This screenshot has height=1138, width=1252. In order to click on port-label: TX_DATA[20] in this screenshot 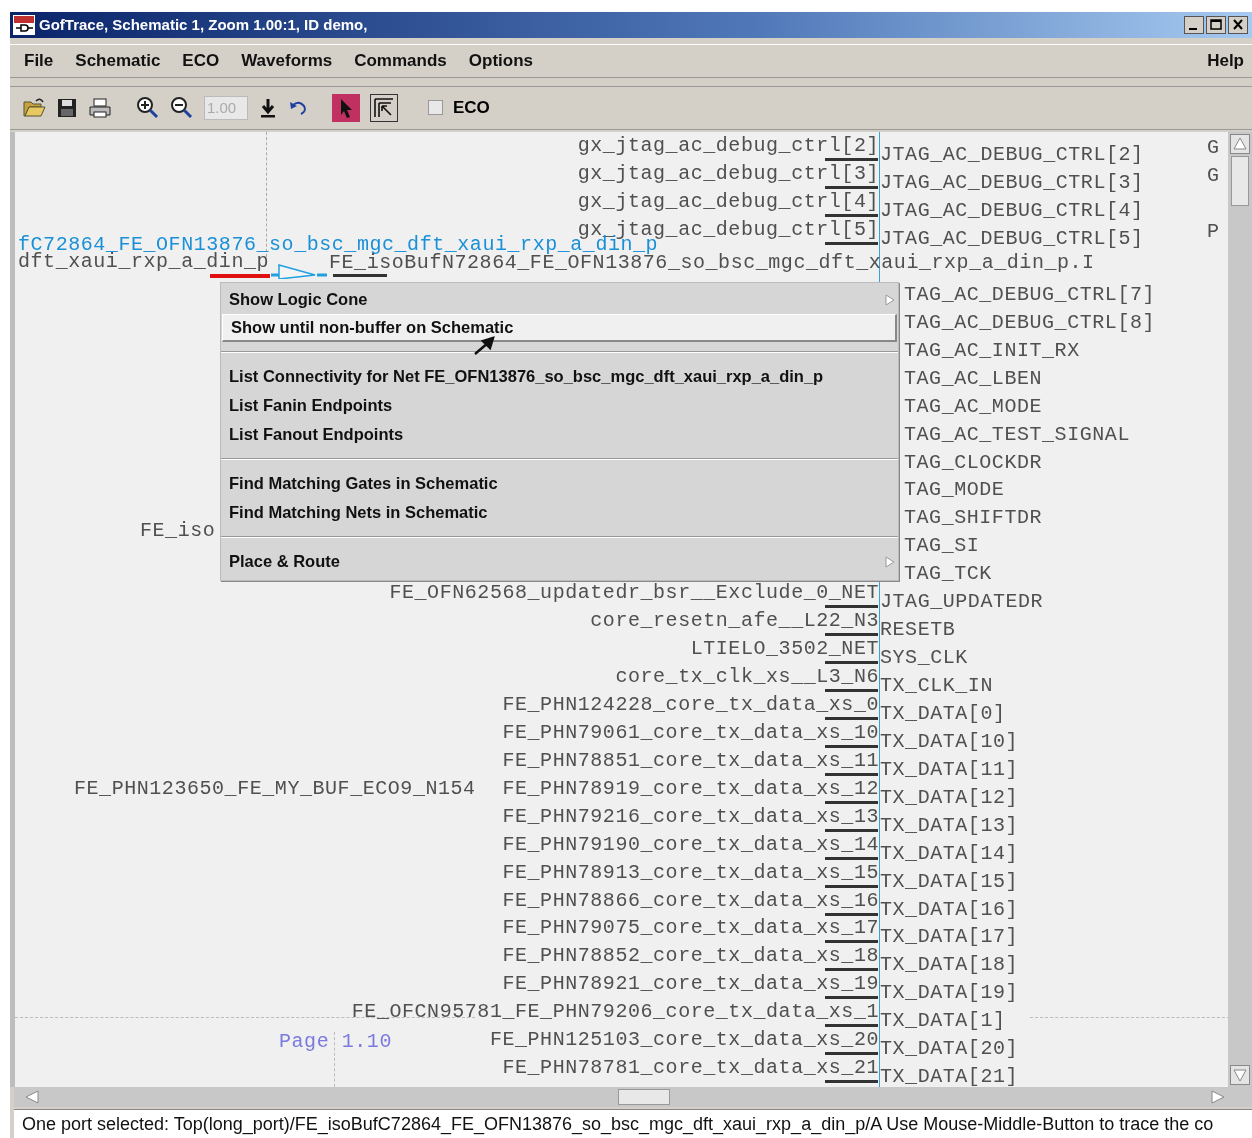, I will do `click(949, 1049)`.